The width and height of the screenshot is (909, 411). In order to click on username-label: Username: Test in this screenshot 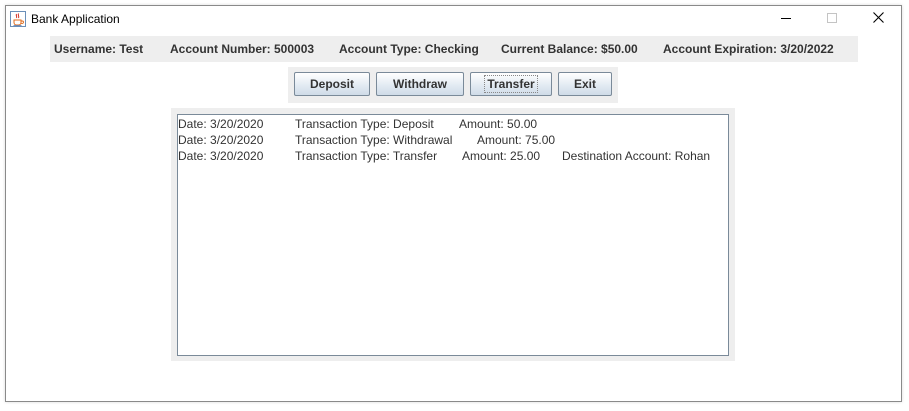, I will do `click(99, 49)`.